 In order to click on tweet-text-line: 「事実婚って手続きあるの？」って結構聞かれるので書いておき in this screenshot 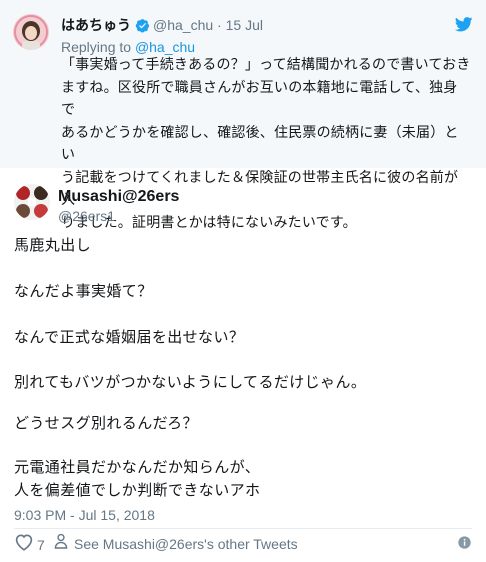, I will do `click(266, 64)`.